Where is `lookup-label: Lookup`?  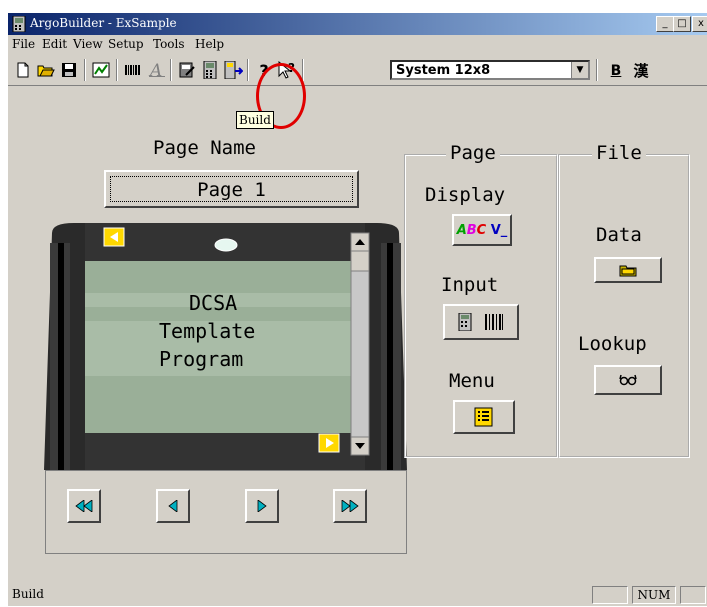
lookup-label: Lookup is located at coordinates (612, 344).